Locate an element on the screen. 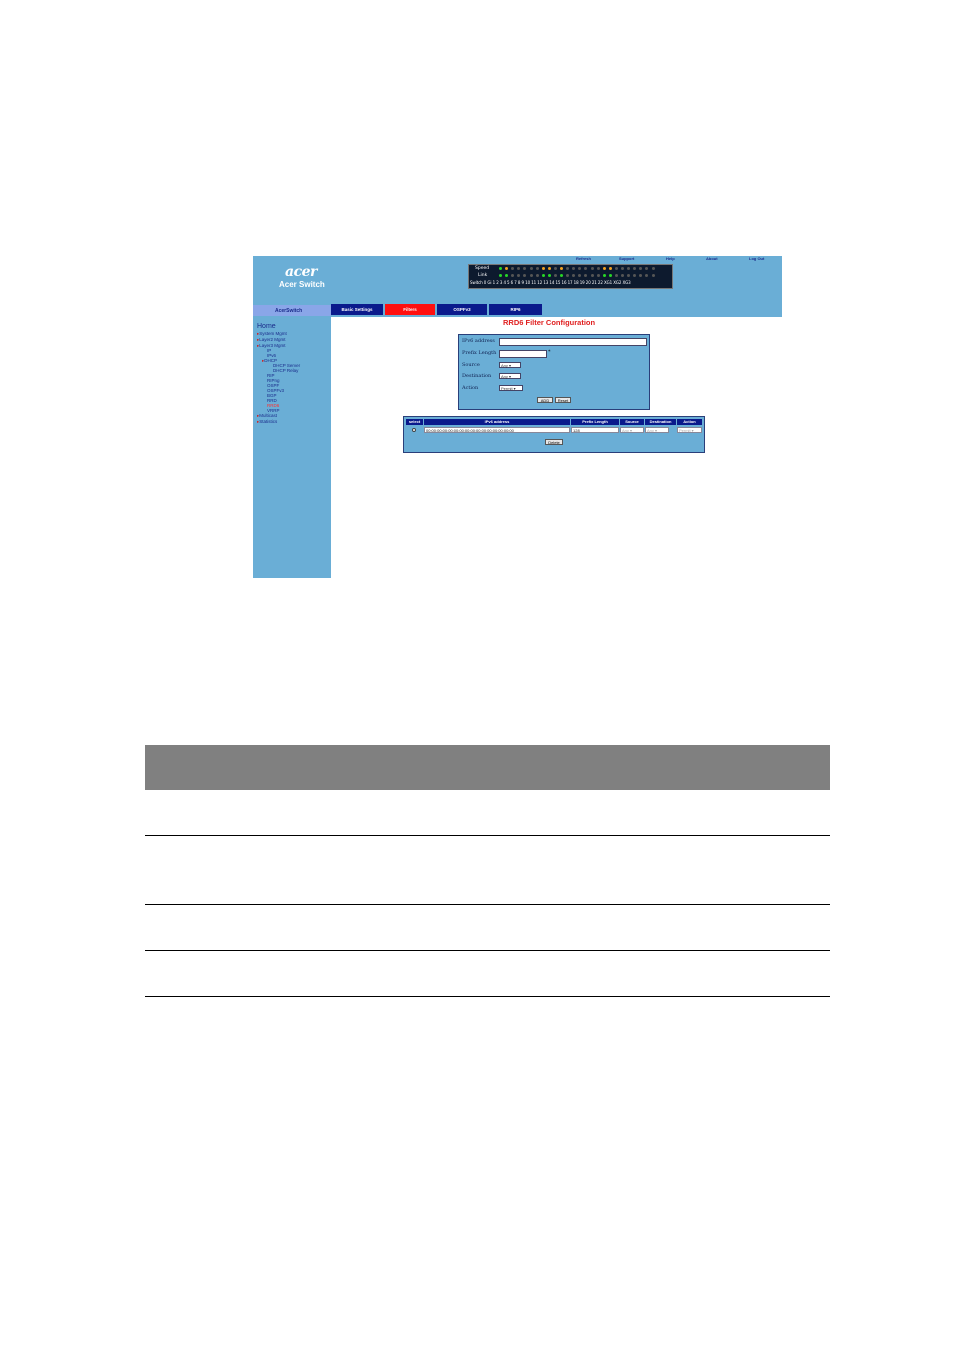 The height and width of the screenshot is (1369, 954). prefix-length-label: Prefix Length is located at coordinates (479, 353).